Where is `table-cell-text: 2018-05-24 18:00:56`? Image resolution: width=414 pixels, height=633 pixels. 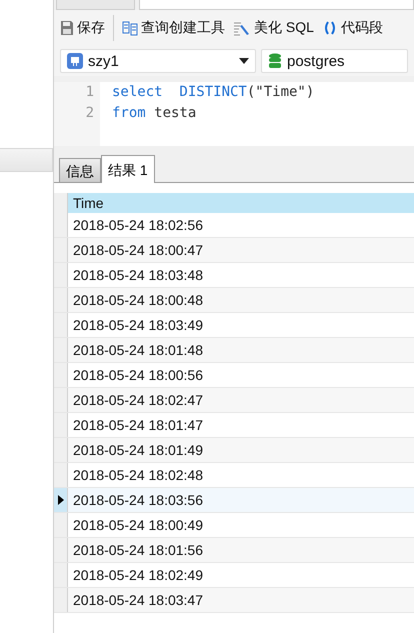 table-cell-text: 2018-05-24 18:00:56 is located at coordinates (138, 375).